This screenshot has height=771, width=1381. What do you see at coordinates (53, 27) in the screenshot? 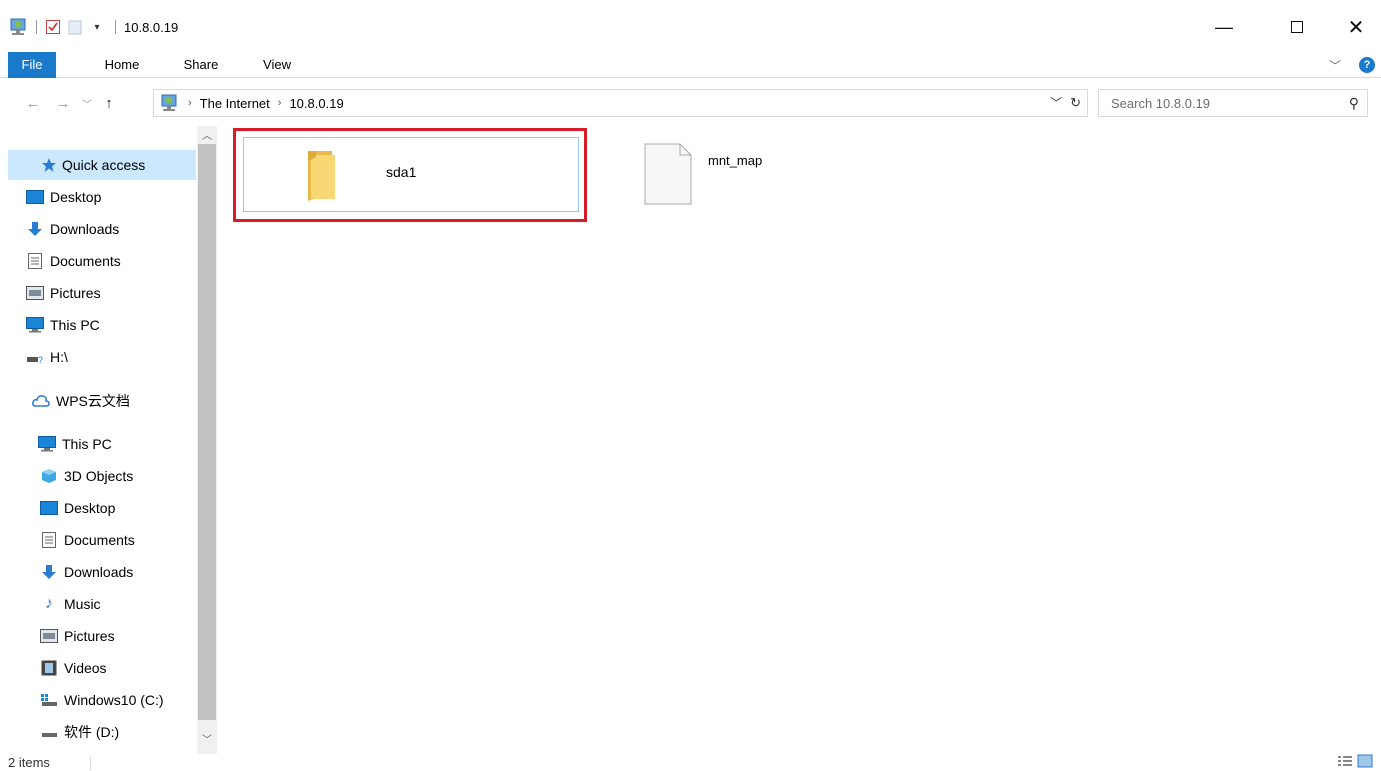
I see `properties-check-icon` at bounding box center [53, 27].